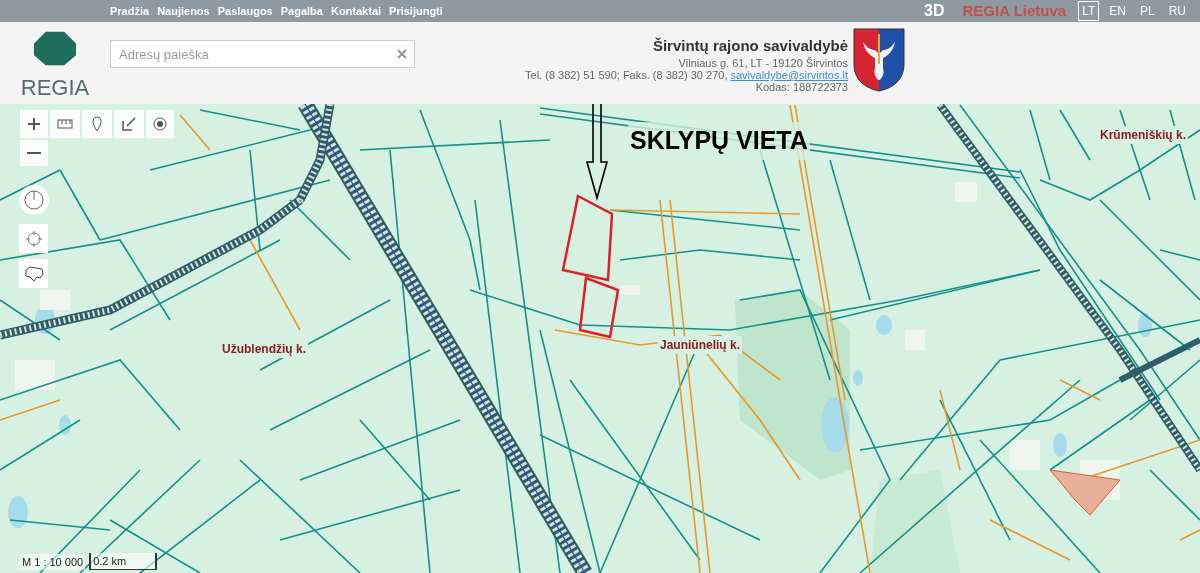 This screenshot has height=573, width=1200. Describe the element at coordinates (1089, 11) in the screenshot. I see `language-tab: LT` at that location.